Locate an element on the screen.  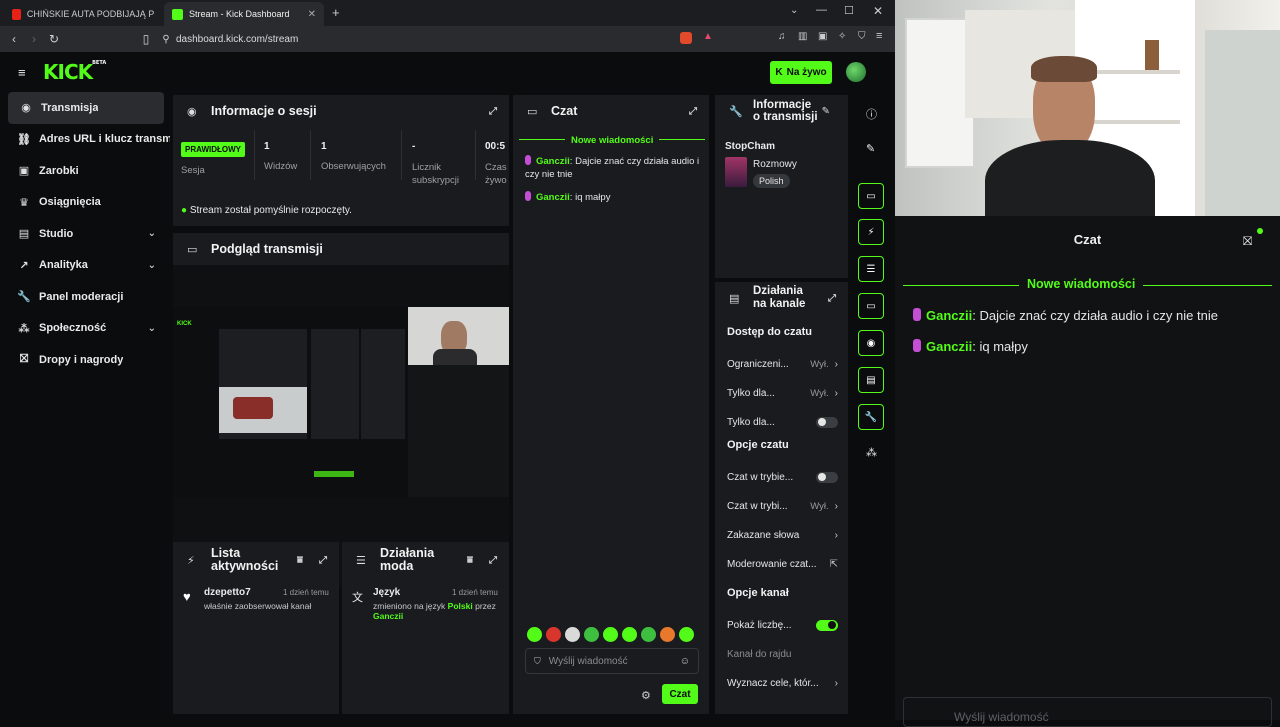
minimize-icon: — is located at coordinates (821, 10).